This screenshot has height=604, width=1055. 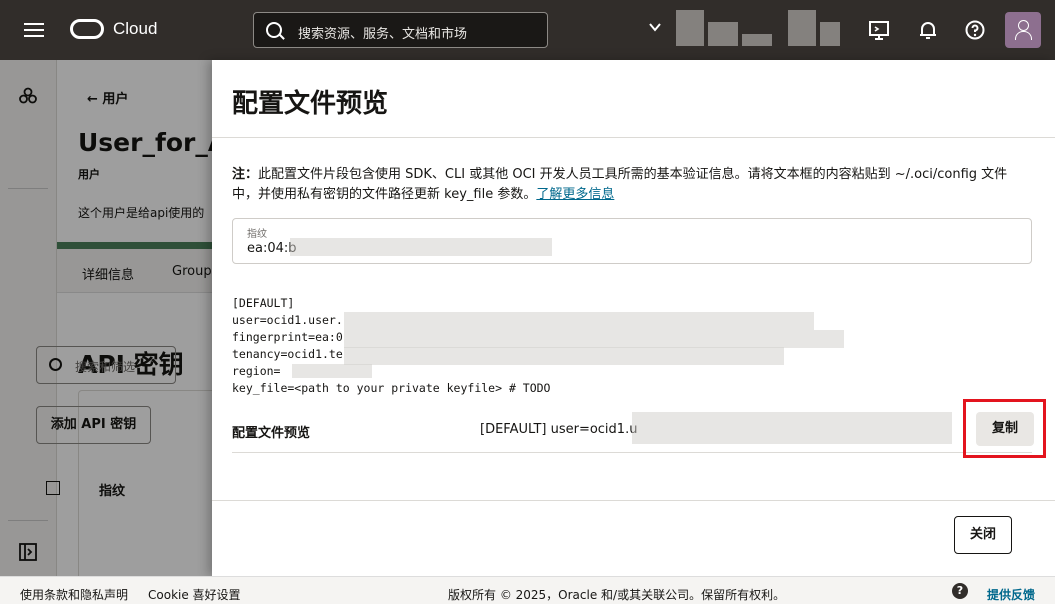 I want to click on menu-icon, so click(x=34, y=30).